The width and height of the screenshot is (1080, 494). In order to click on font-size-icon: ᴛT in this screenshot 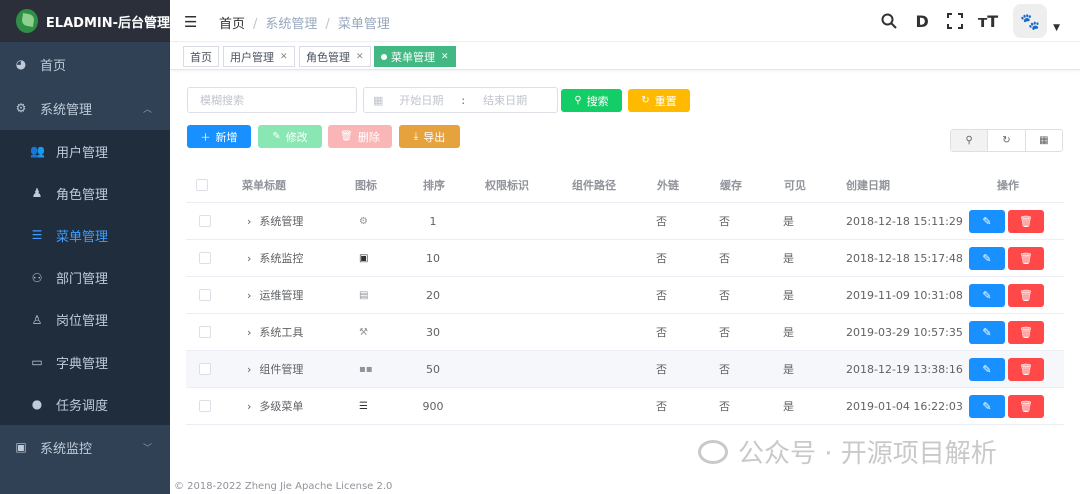, I will do `click(988, 21)`.